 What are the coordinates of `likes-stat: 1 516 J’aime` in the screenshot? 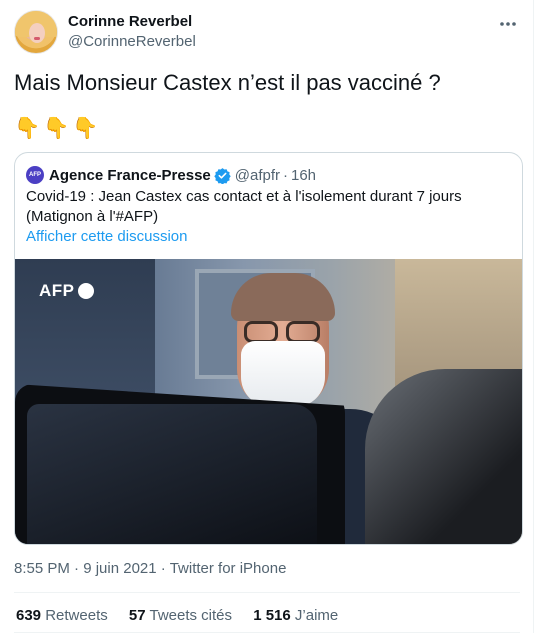 It's located at (295, 615).